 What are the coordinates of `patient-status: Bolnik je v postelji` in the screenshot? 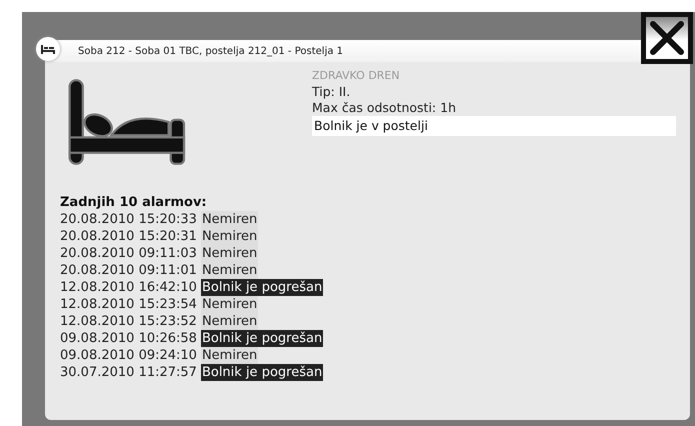 It's located at (494, 126).